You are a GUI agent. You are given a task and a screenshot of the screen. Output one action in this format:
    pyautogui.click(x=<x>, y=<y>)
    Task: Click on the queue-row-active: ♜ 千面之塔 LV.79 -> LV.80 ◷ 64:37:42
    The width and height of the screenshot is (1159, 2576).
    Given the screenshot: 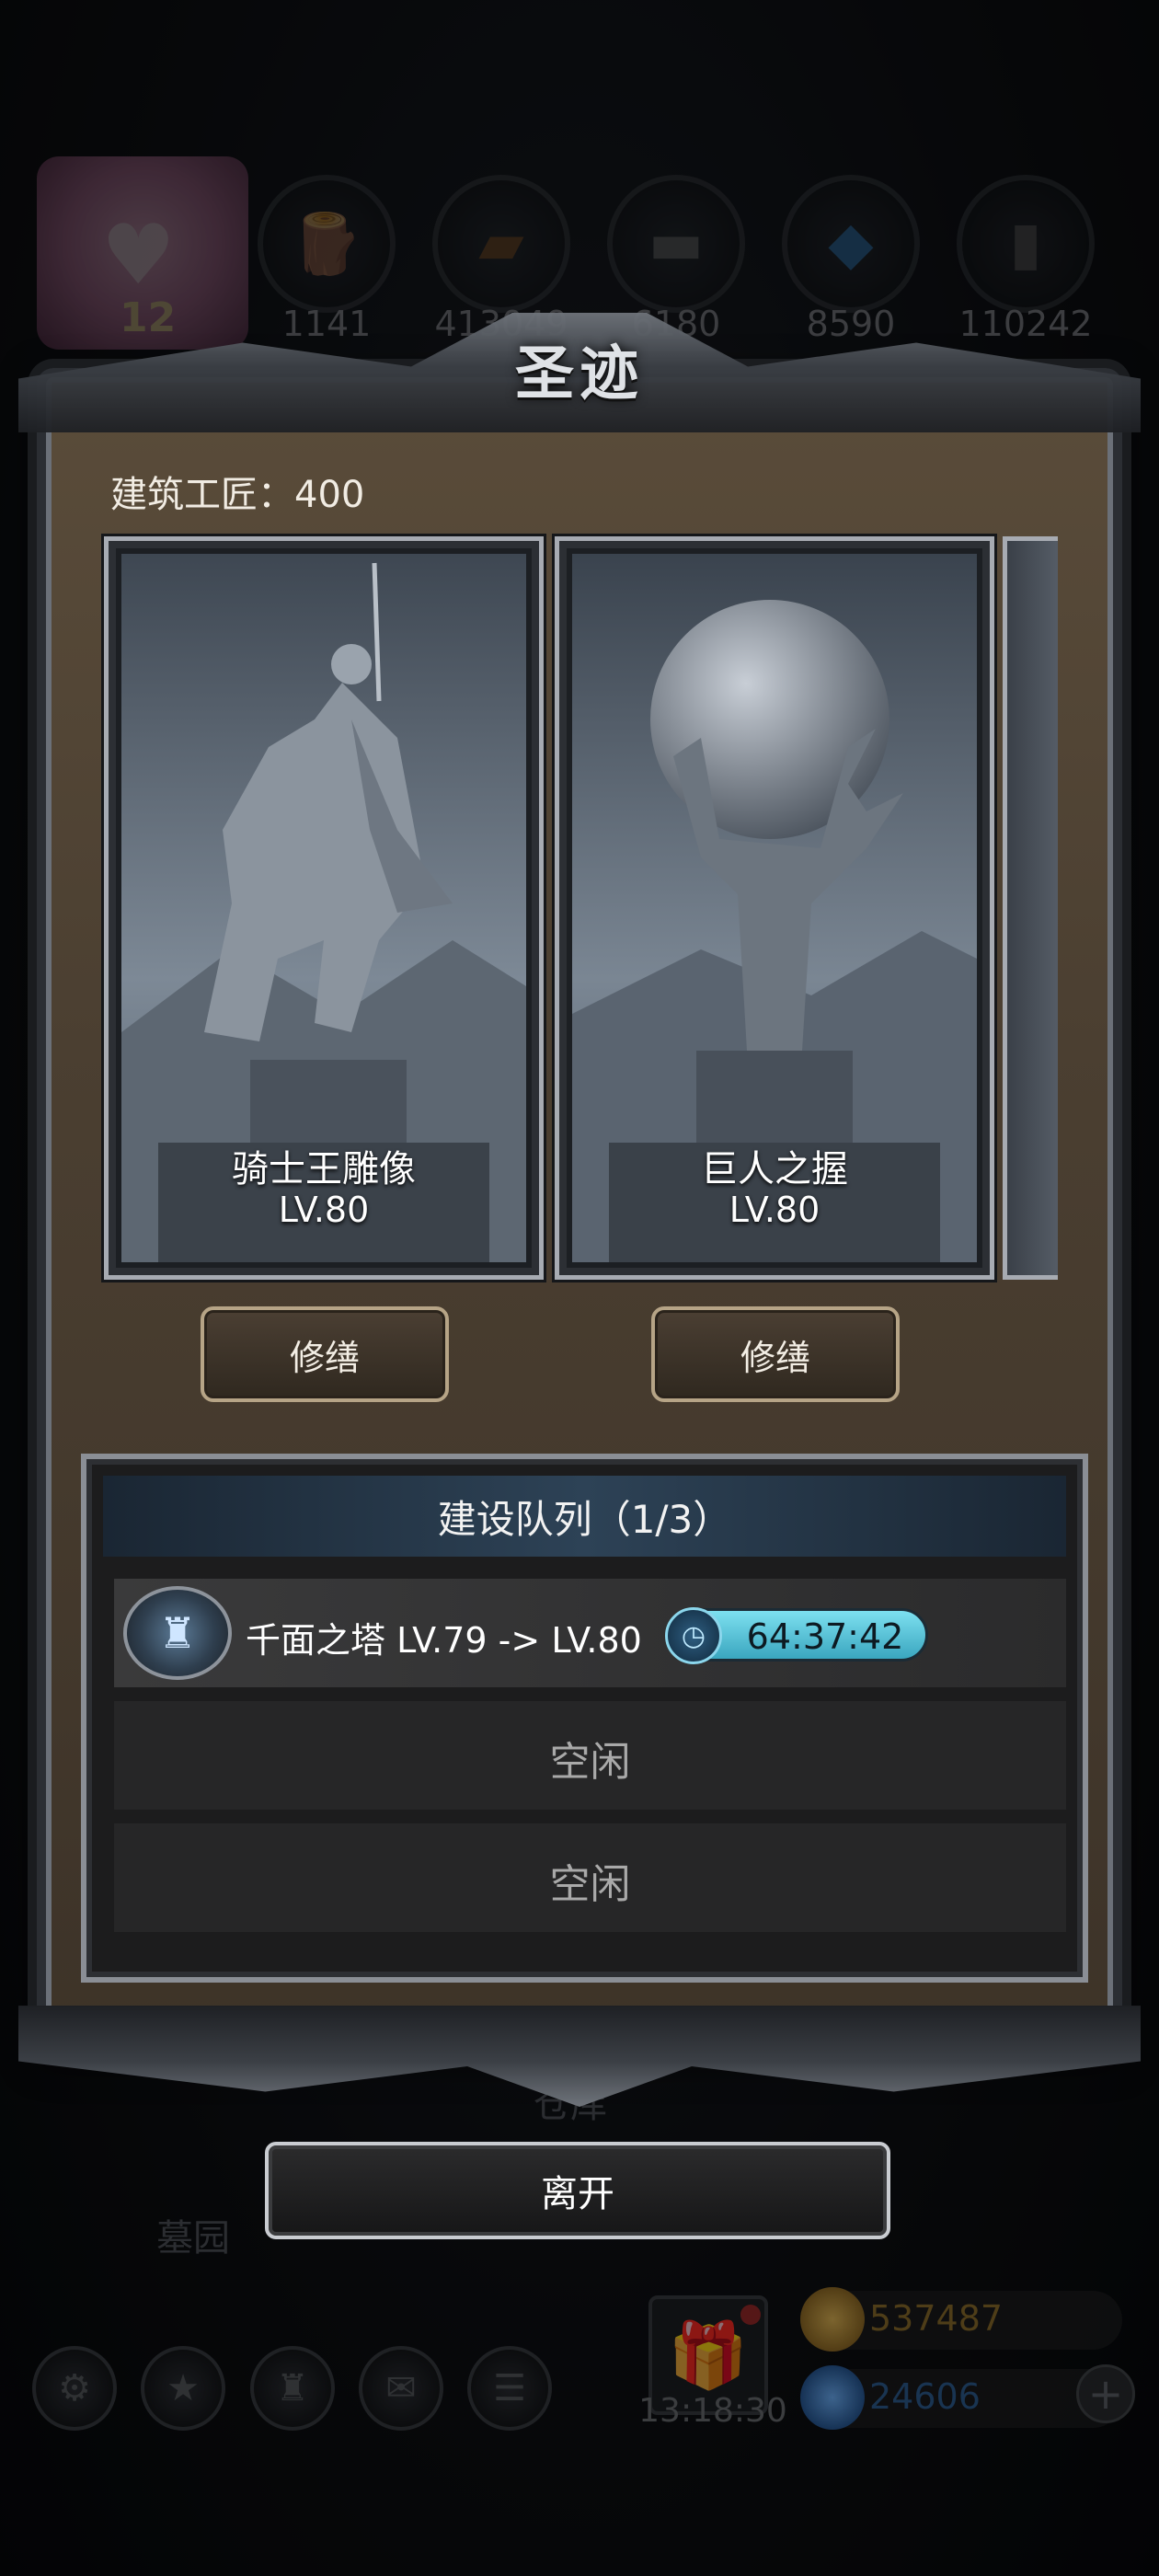 What is the action you would take?
    pyautogui.click(x=590, y=1633)
    